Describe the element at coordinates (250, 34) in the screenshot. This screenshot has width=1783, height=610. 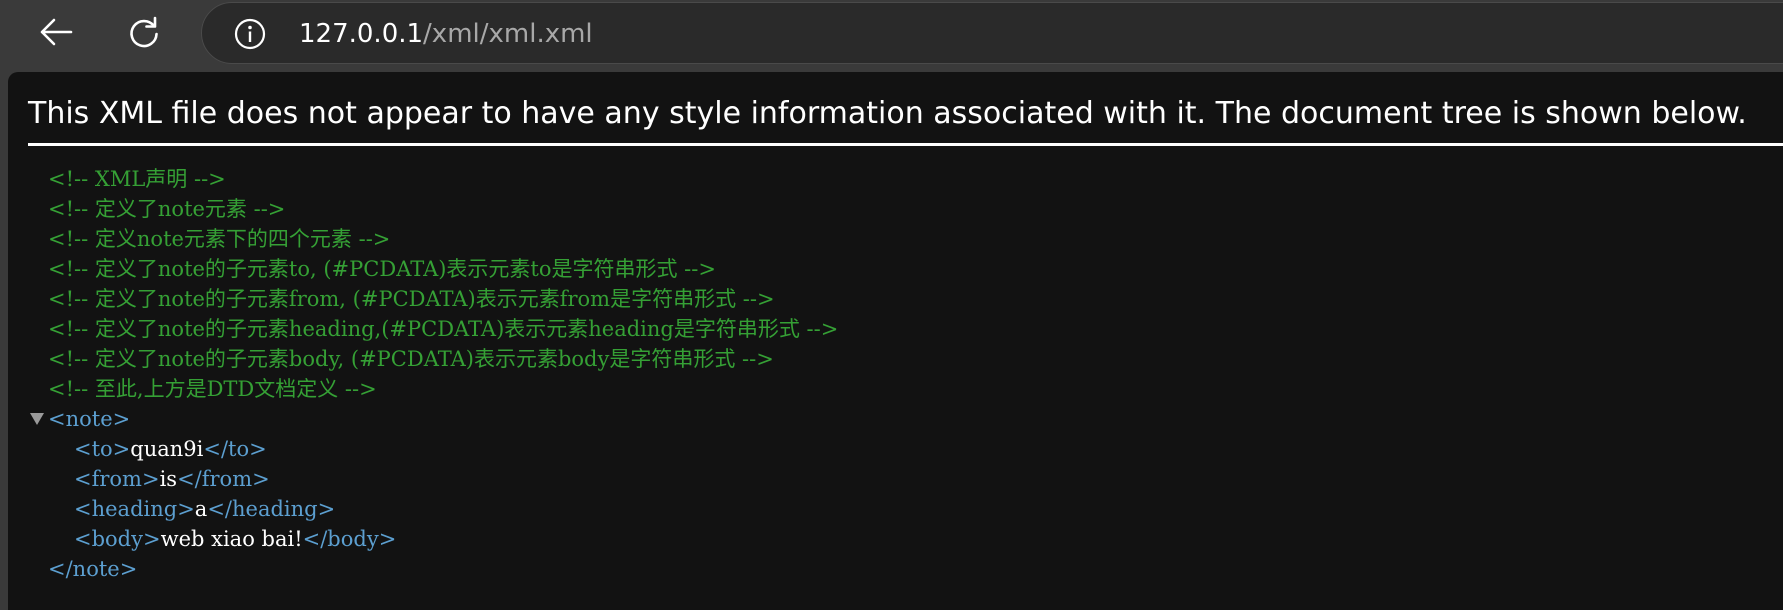
I see `info-icon` at that location.